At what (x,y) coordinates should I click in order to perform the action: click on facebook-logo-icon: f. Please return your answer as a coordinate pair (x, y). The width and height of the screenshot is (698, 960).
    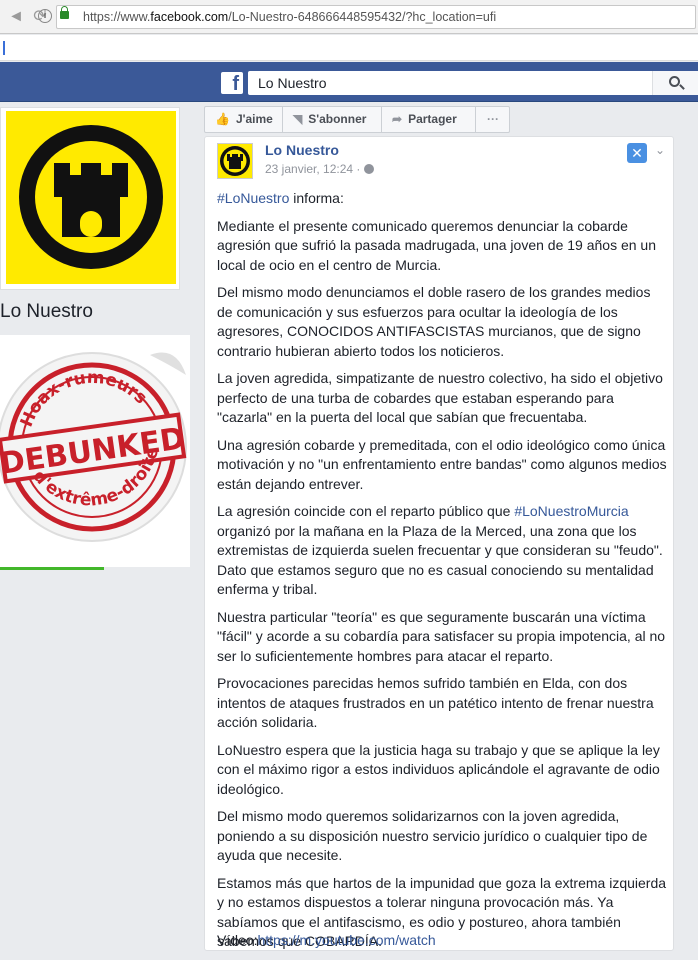
    Looking at the image, I should click on (232, 83).